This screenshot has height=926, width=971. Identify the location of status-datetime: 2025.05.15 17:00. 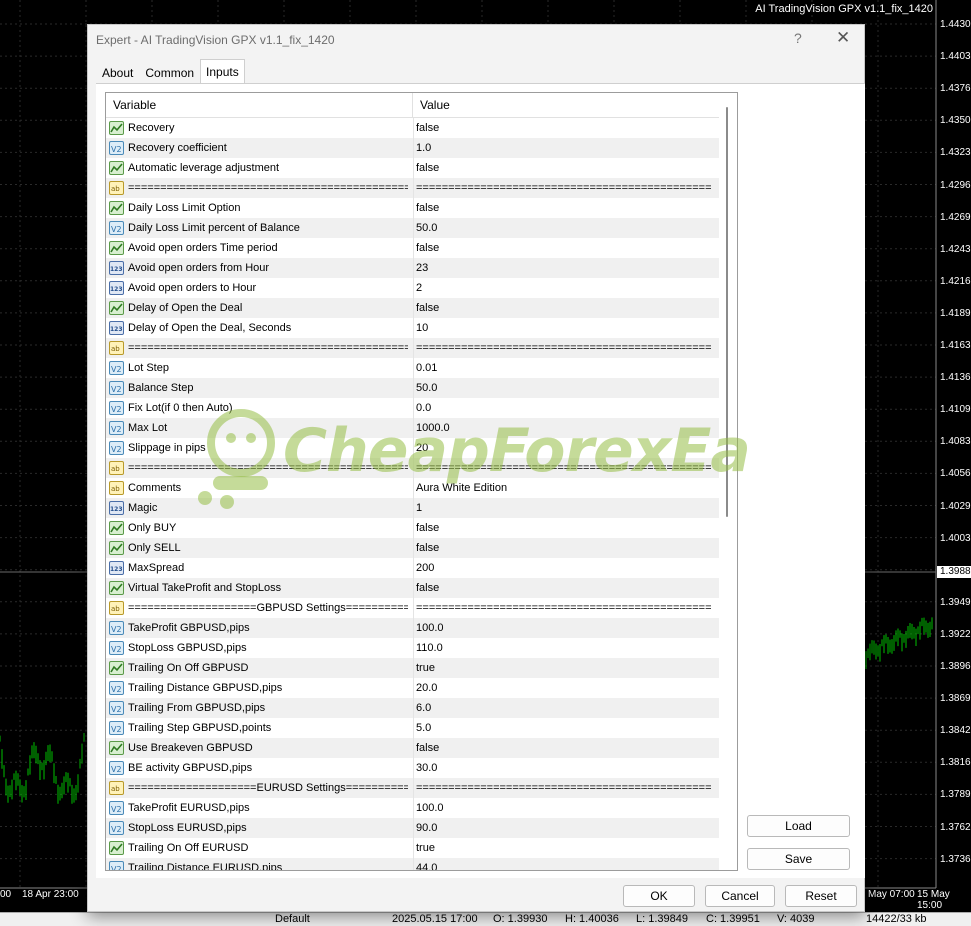
(435, 919).